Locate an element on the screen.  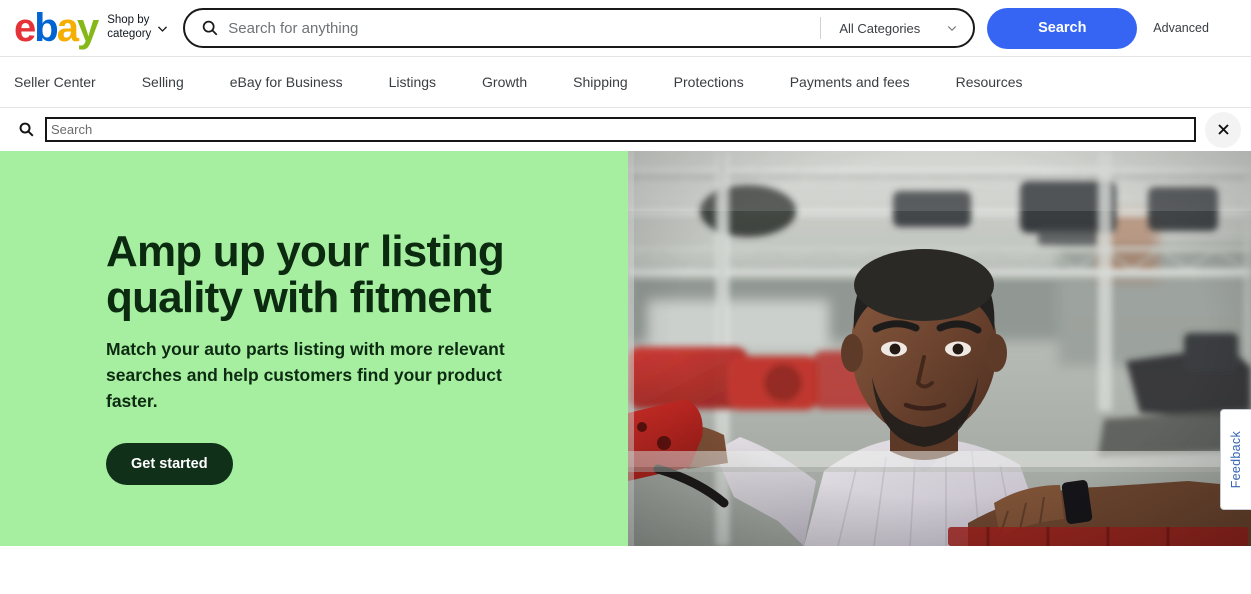
hero-heading: Amp up your listing quality with fitment is located at coordinates (305, 275).